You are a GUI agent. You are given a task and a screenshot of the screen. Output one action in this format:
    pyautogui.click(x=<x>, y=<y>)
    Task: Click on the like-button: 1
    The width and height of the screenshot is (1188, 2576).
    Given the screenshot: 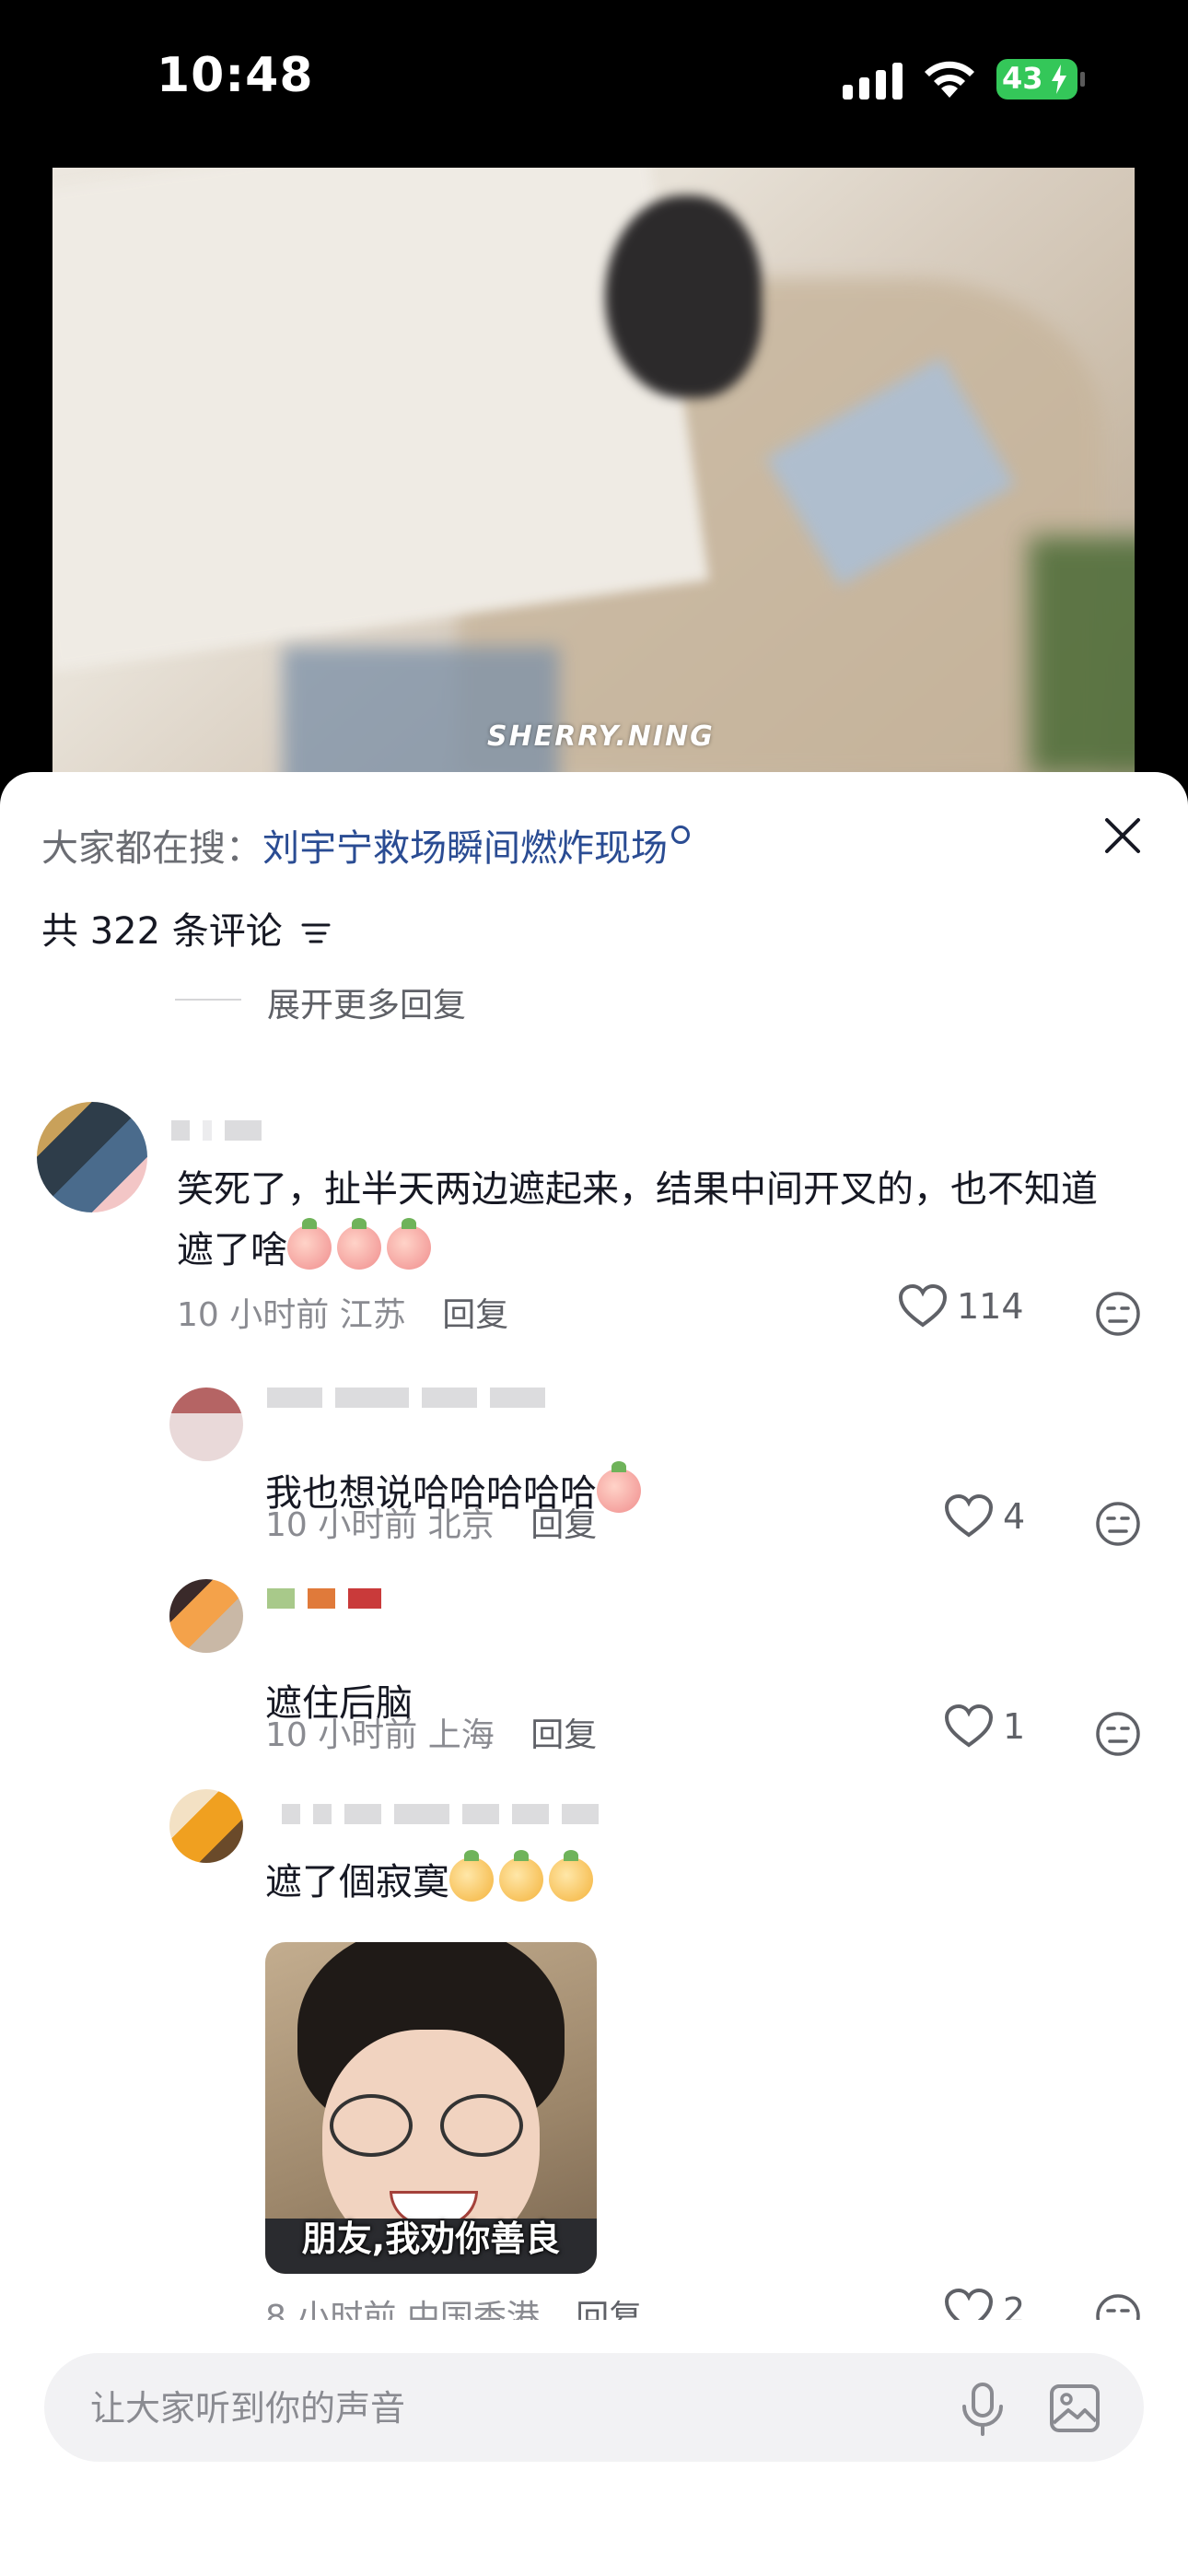 What is the action you would take?
    pyautogui.click(x=985, y=1726)
    